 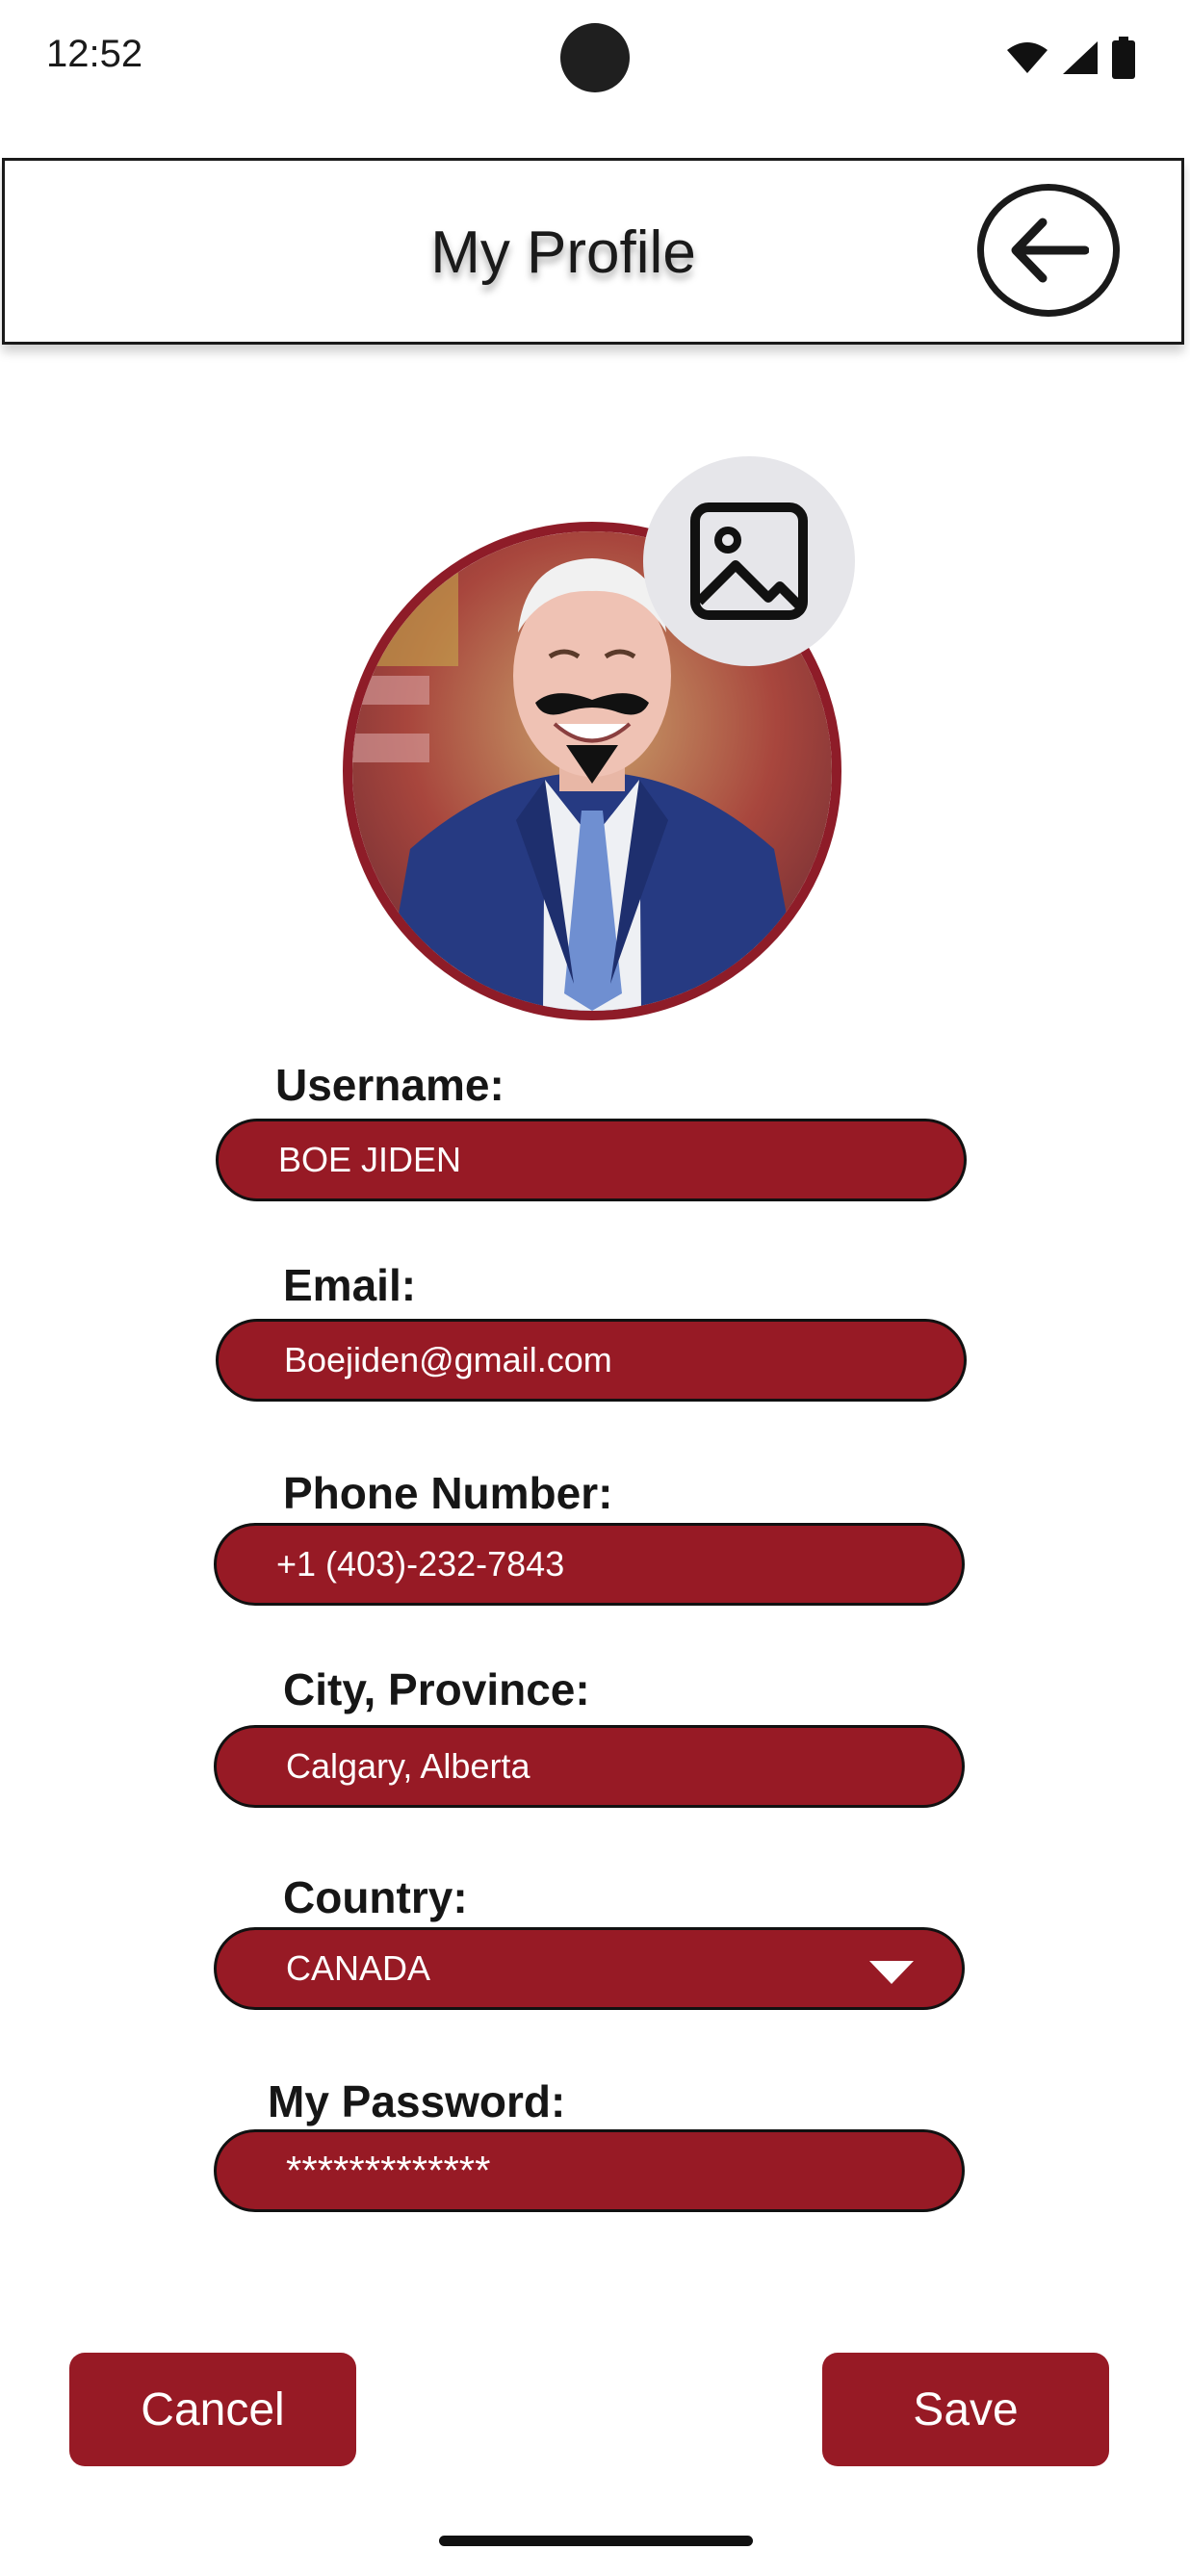 I want to click on city-province-label: City, Province:, so click(x=437, y=1689).